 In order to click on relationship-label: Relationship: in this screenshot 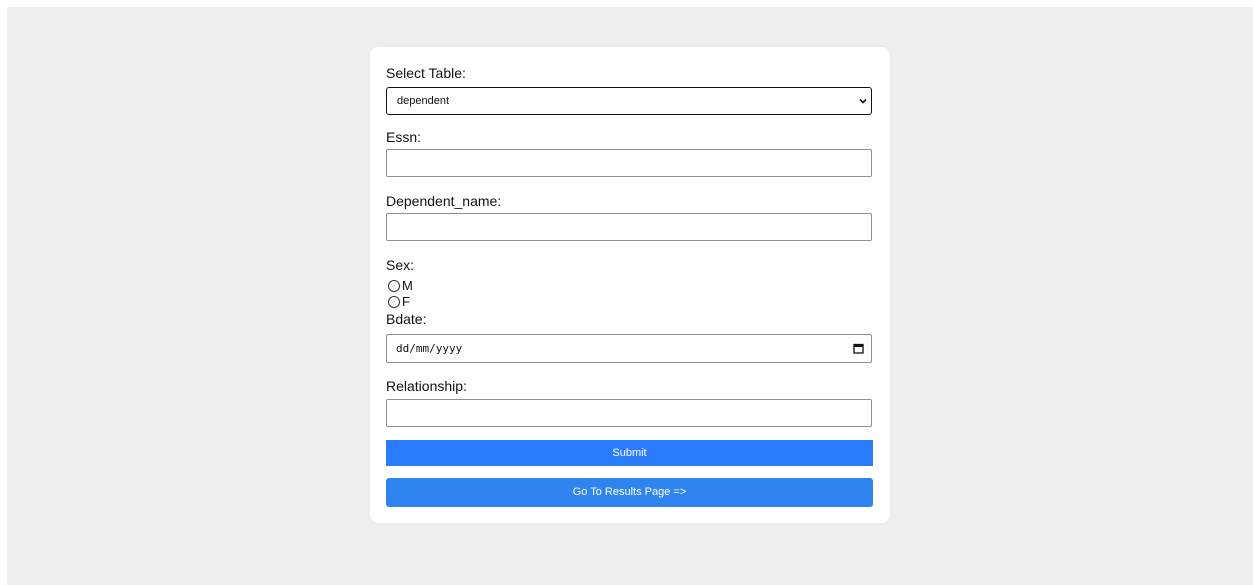, I will do `click(426, 386)`.